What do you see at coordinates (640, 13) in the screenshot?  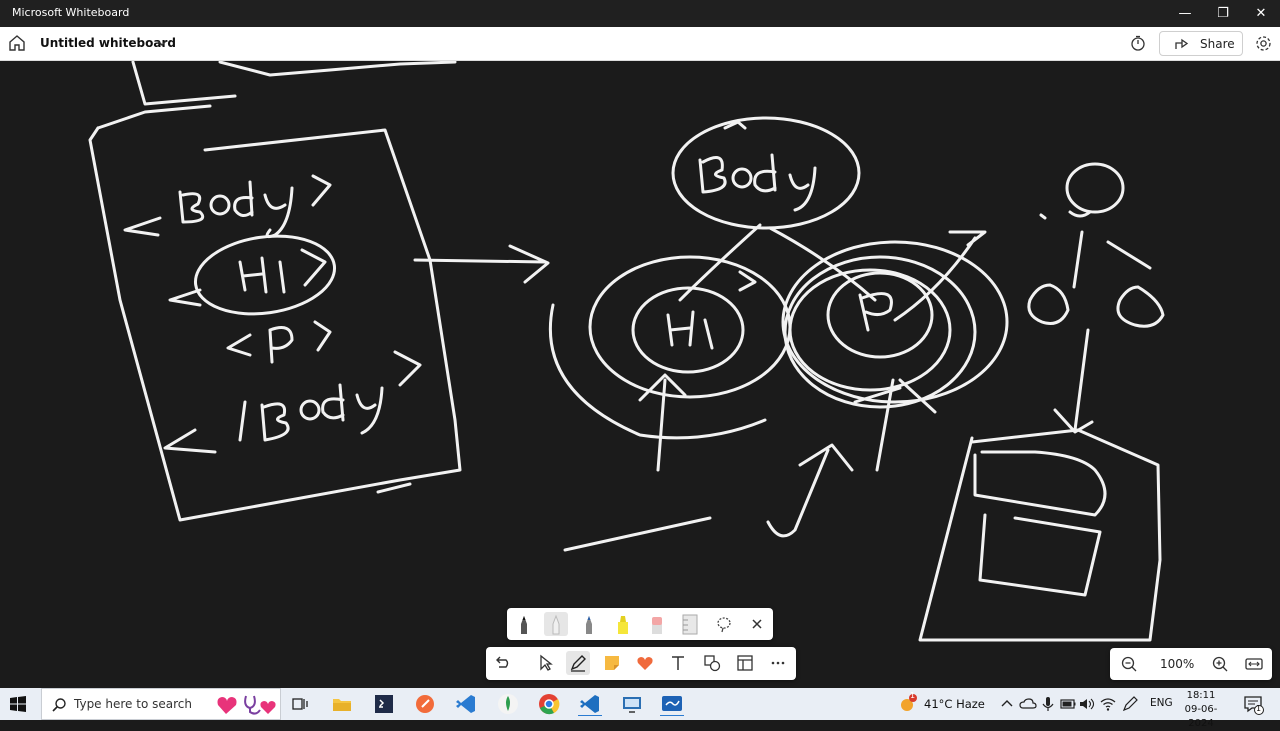 I see `window-titlebar: Microsoft Whiteboard — ❐ ✕` at bounding box center [640, 13].